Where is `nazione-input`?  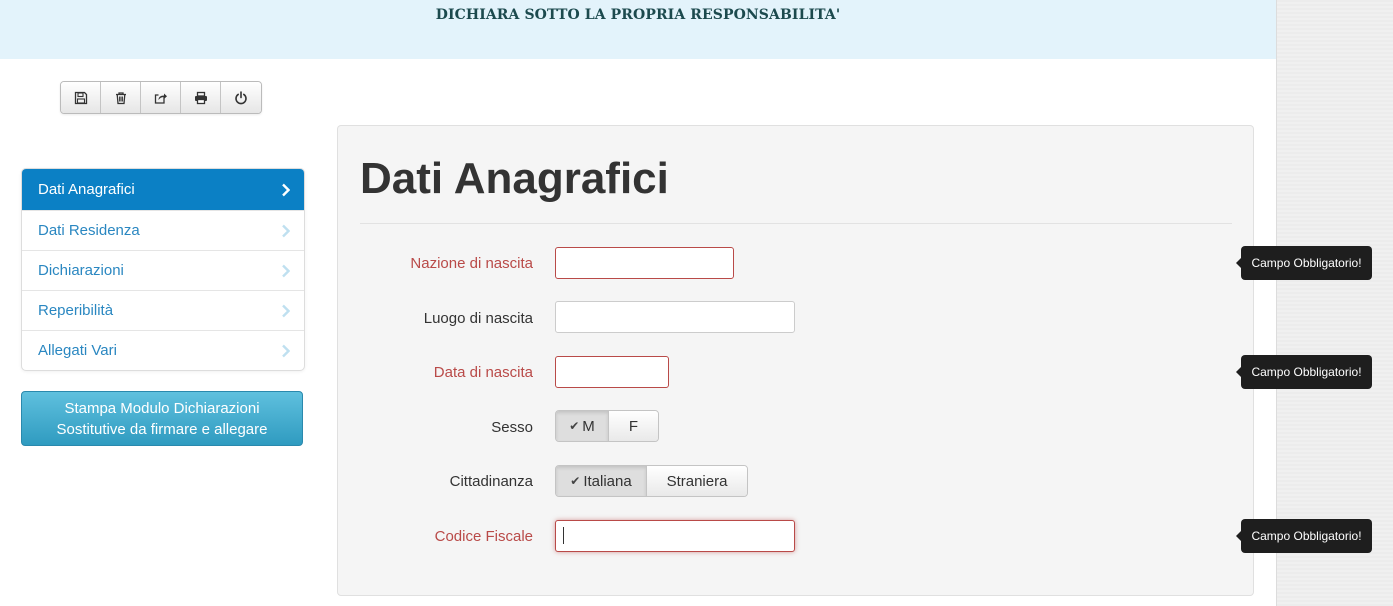
nazione-input is located at coordinates (644, 263).